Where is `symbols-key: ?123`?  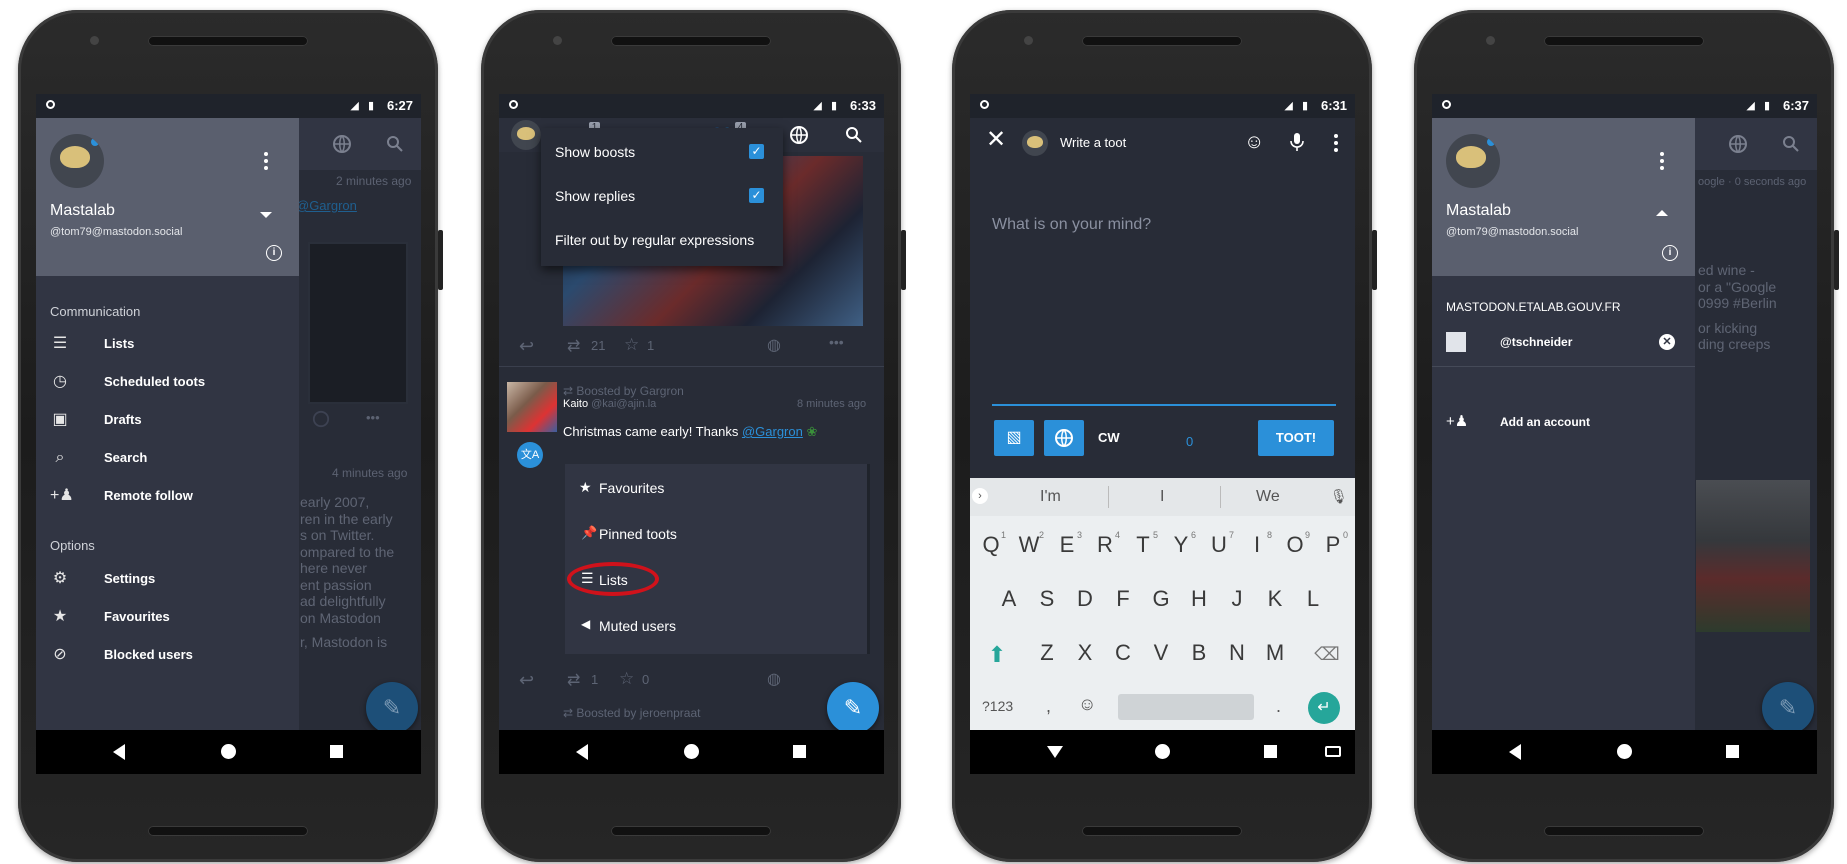 symbols-key: ?123 is located at coordinates (997, 706).